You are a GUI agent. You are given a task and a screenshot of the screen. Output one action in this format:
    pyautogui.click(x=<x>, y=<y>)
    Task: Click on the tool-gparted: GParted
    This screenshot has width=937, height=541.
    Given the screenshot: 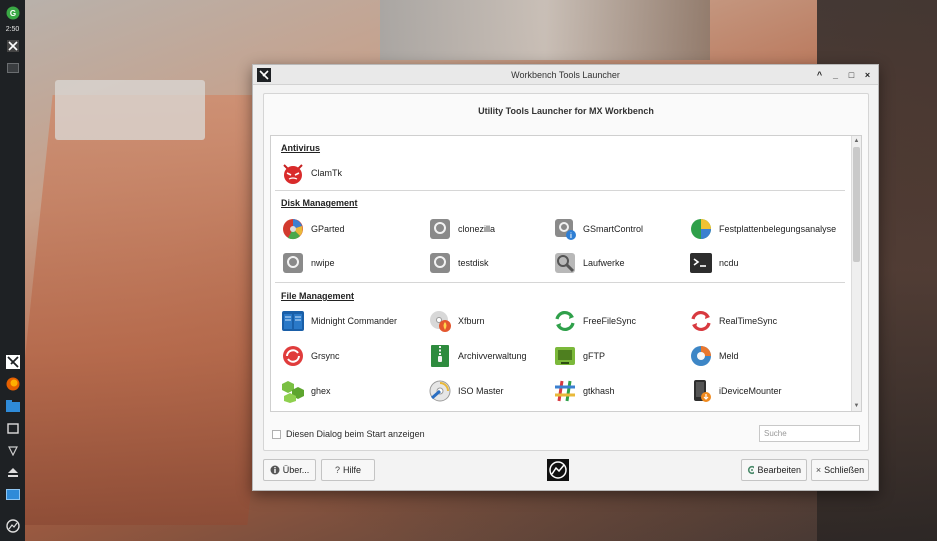 What is the action you would take?
    pyautogui.click(x=313, y=229)
    